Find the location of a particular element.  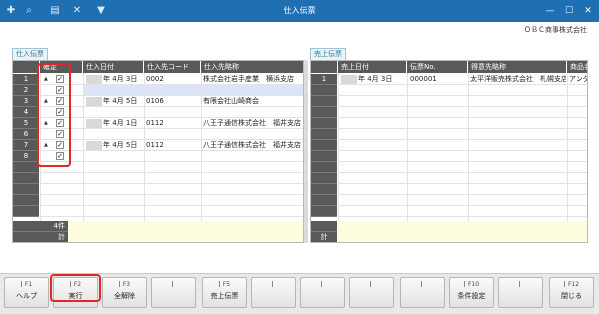

col-product-header: 商品名 is located at coordinates (577, 67).